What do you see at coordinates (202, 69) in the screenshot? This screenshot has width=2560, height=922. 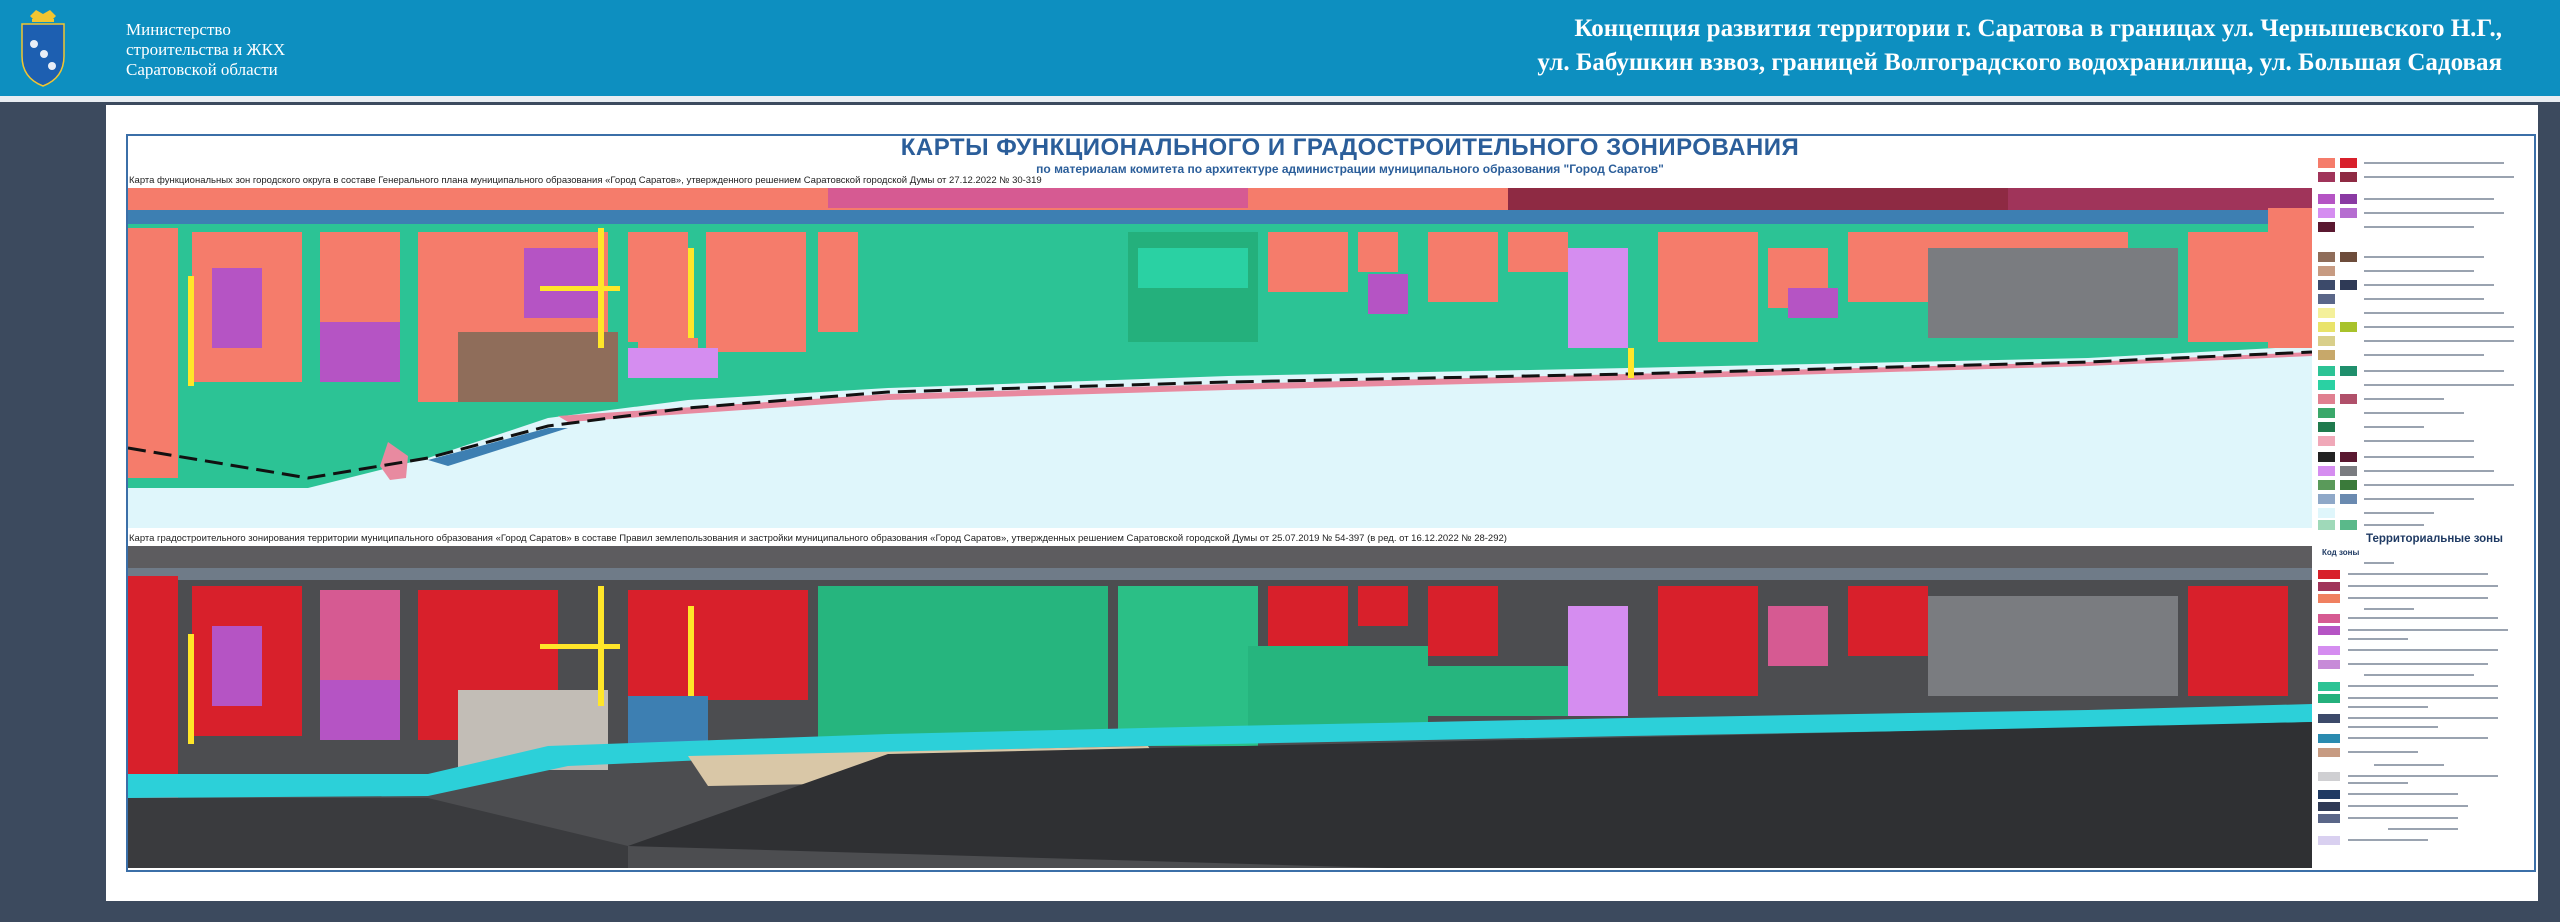 I see `ministry-line: Саратовской области` at bounding box center [202, 69].